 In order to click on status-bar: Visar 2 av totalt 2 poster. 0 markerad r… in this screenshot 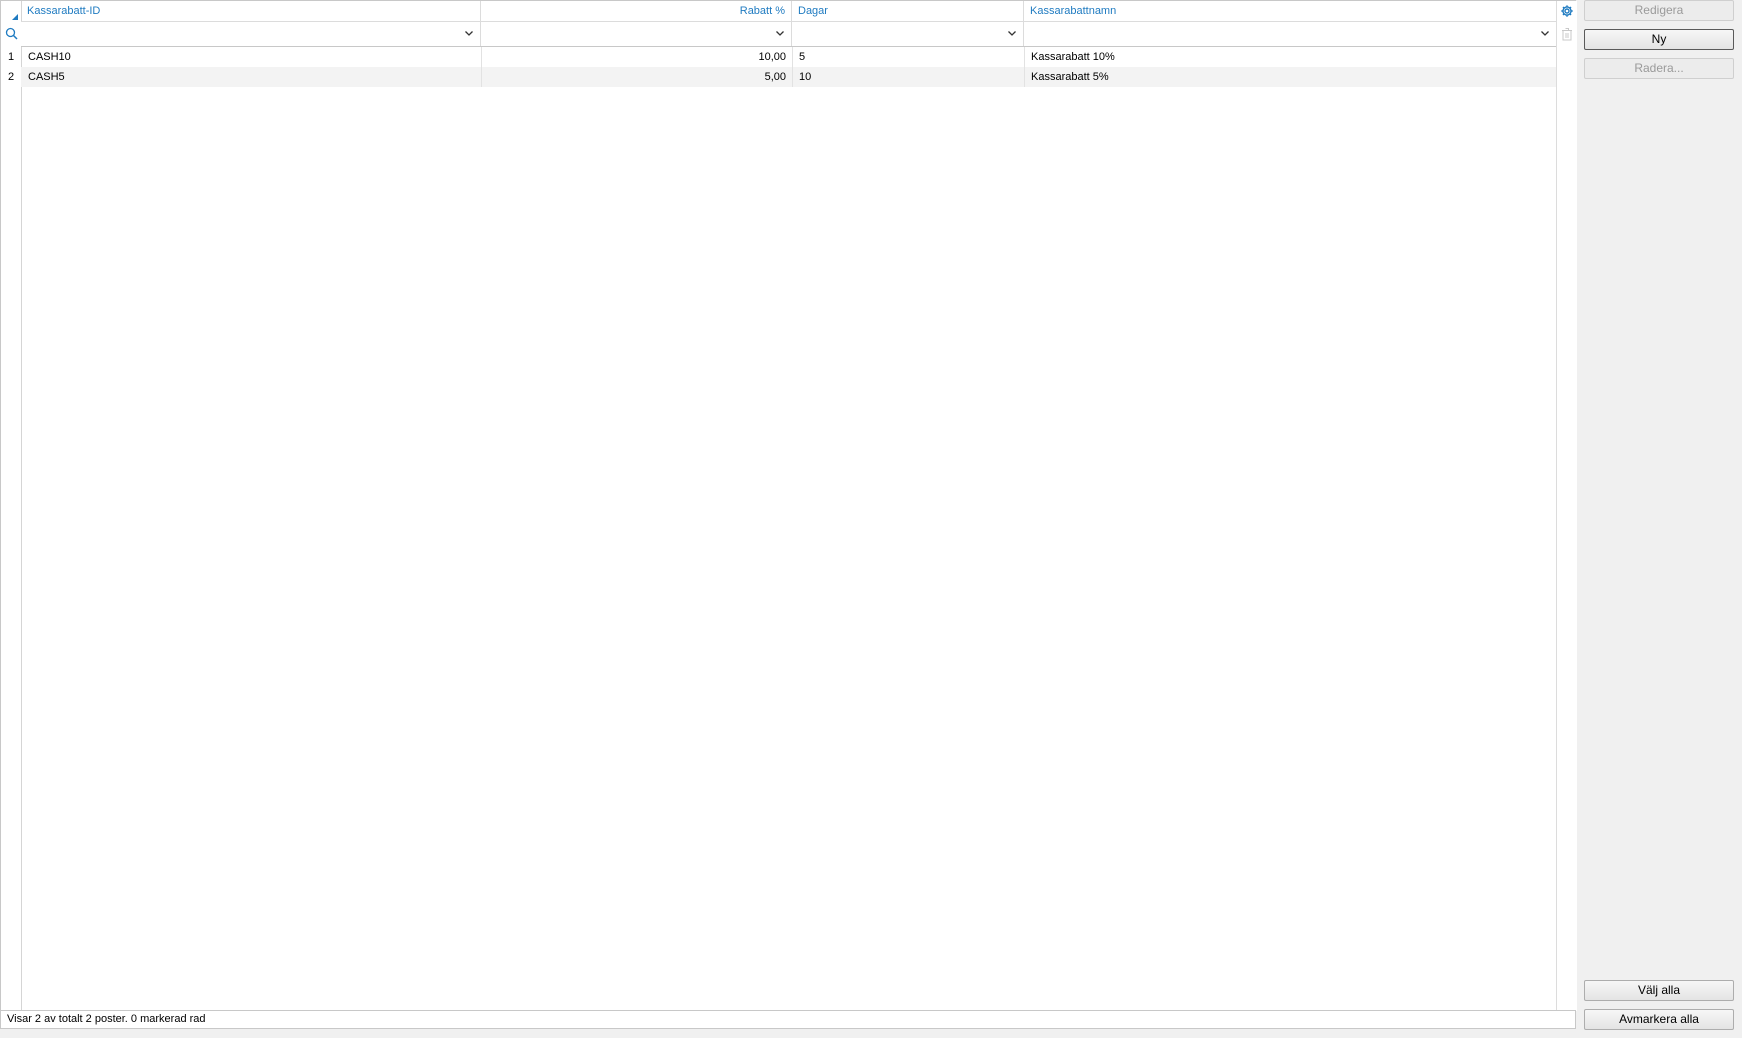, I will do `click(788, 1019)`.